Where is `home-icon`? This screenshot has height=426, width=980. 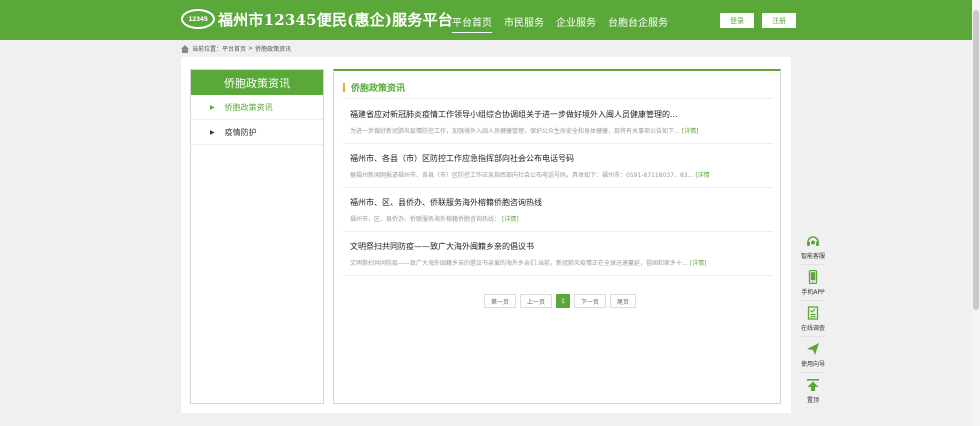 home-icon is located at coordinates (185, 48).